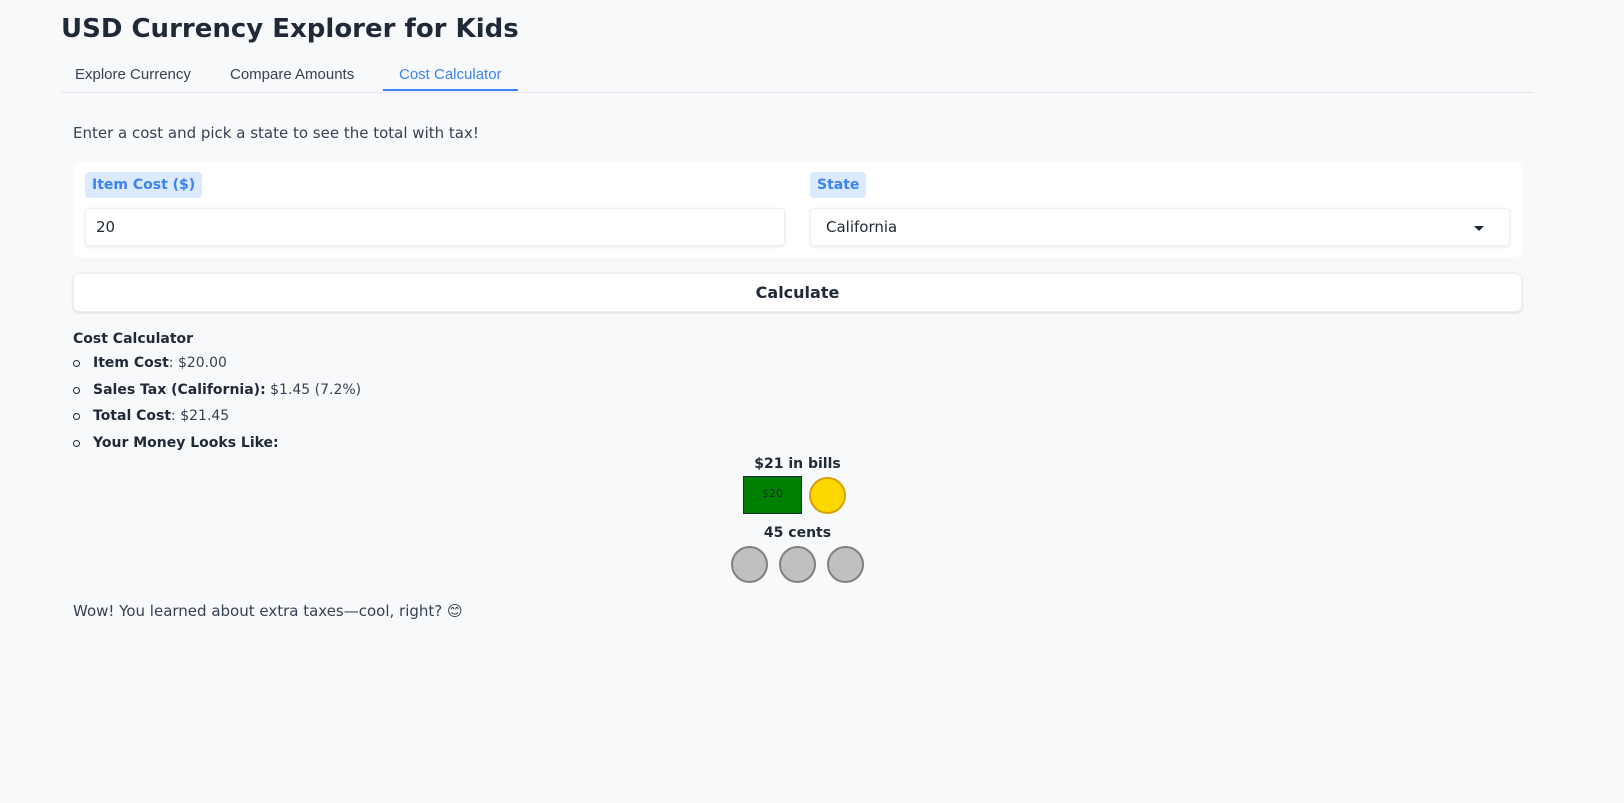  Describe the element at coordinates (205, 416) in the screenshot. I see `result-value: $21.45` at that location.